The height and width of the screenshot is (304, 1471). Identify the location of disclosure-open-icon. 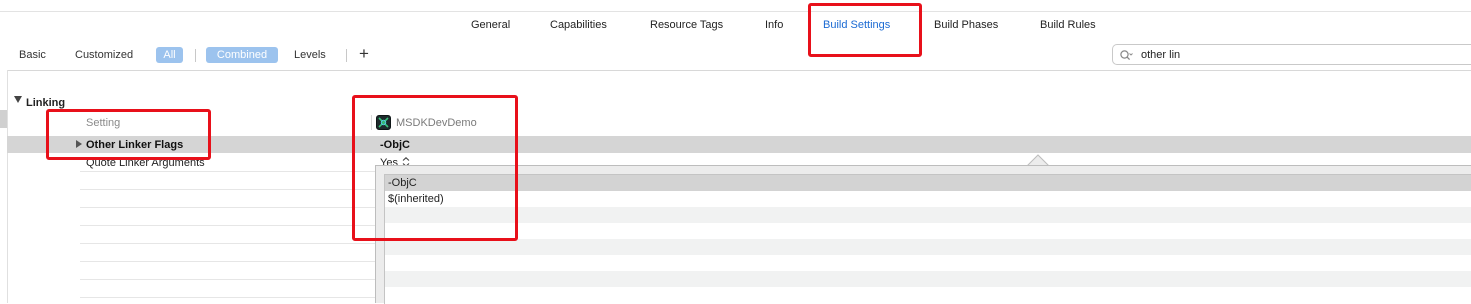
(18, 99).